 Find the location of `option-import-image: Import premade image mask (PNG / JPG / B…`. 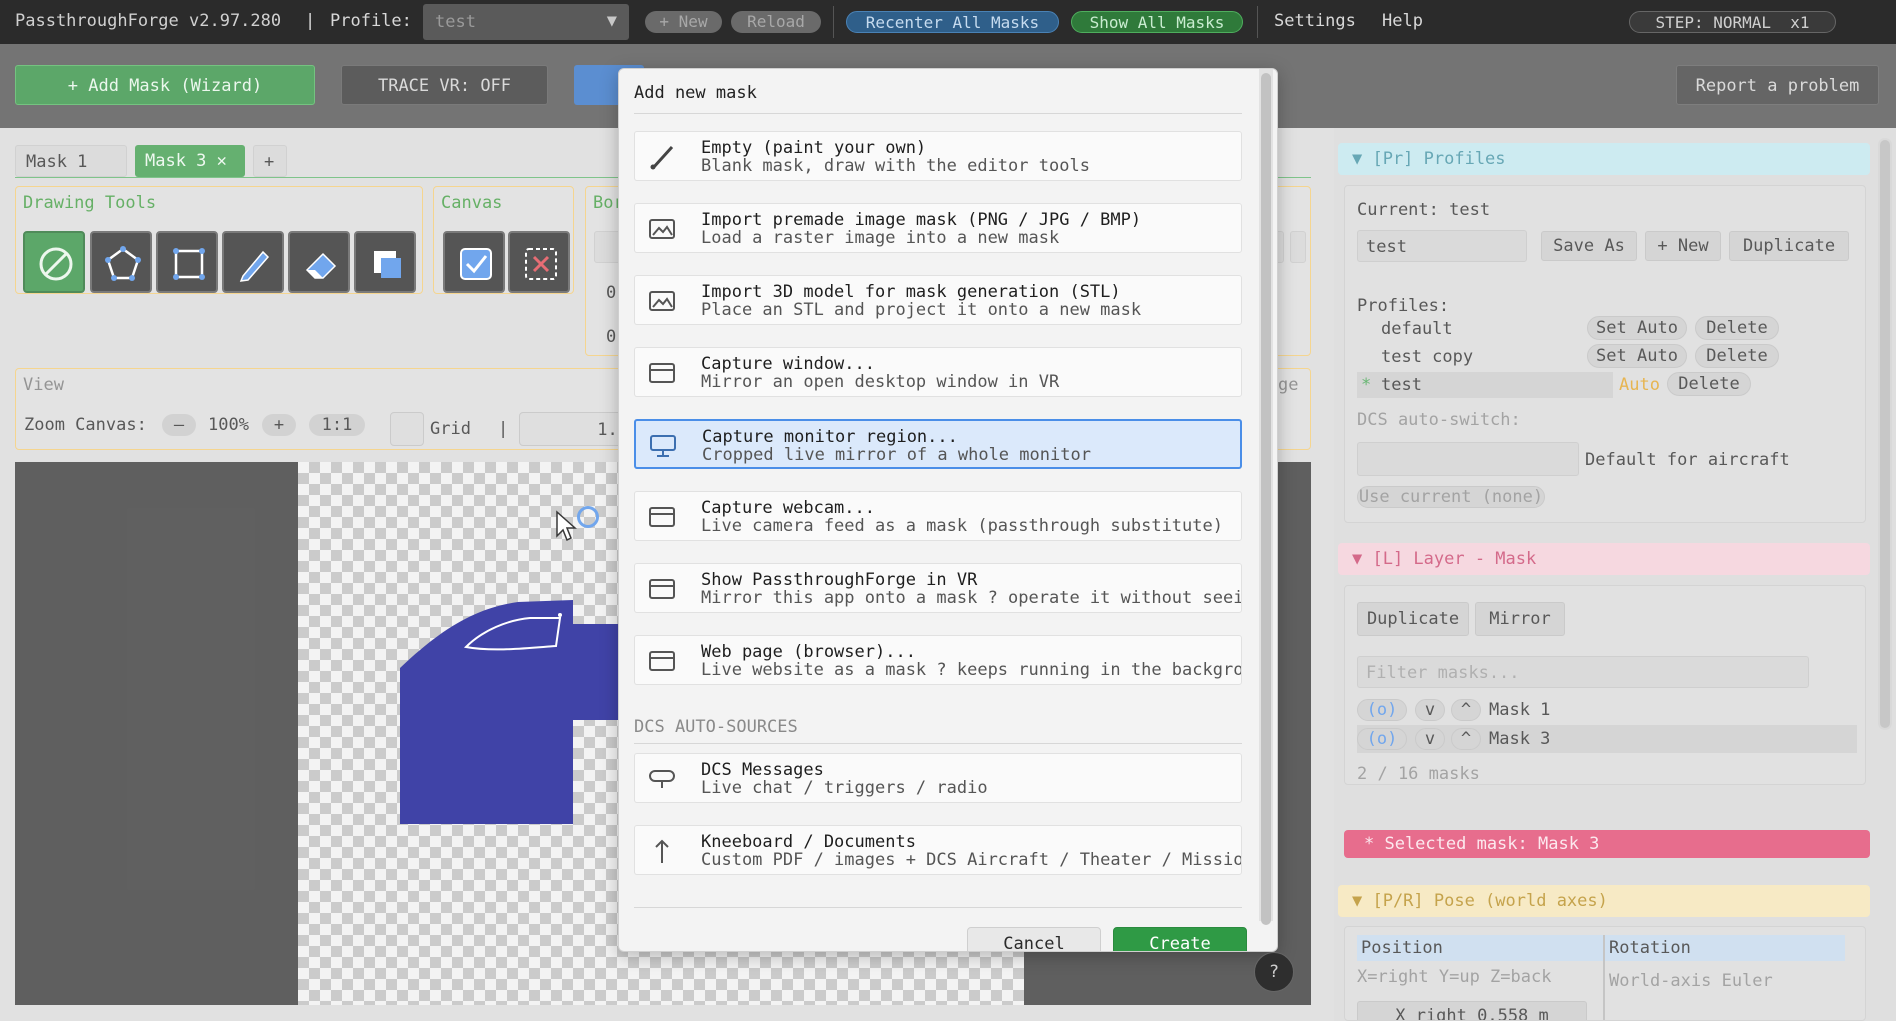

option-import-image: Import premade image mask (PNG / JPG / B… is located at coordinates (938, 228).